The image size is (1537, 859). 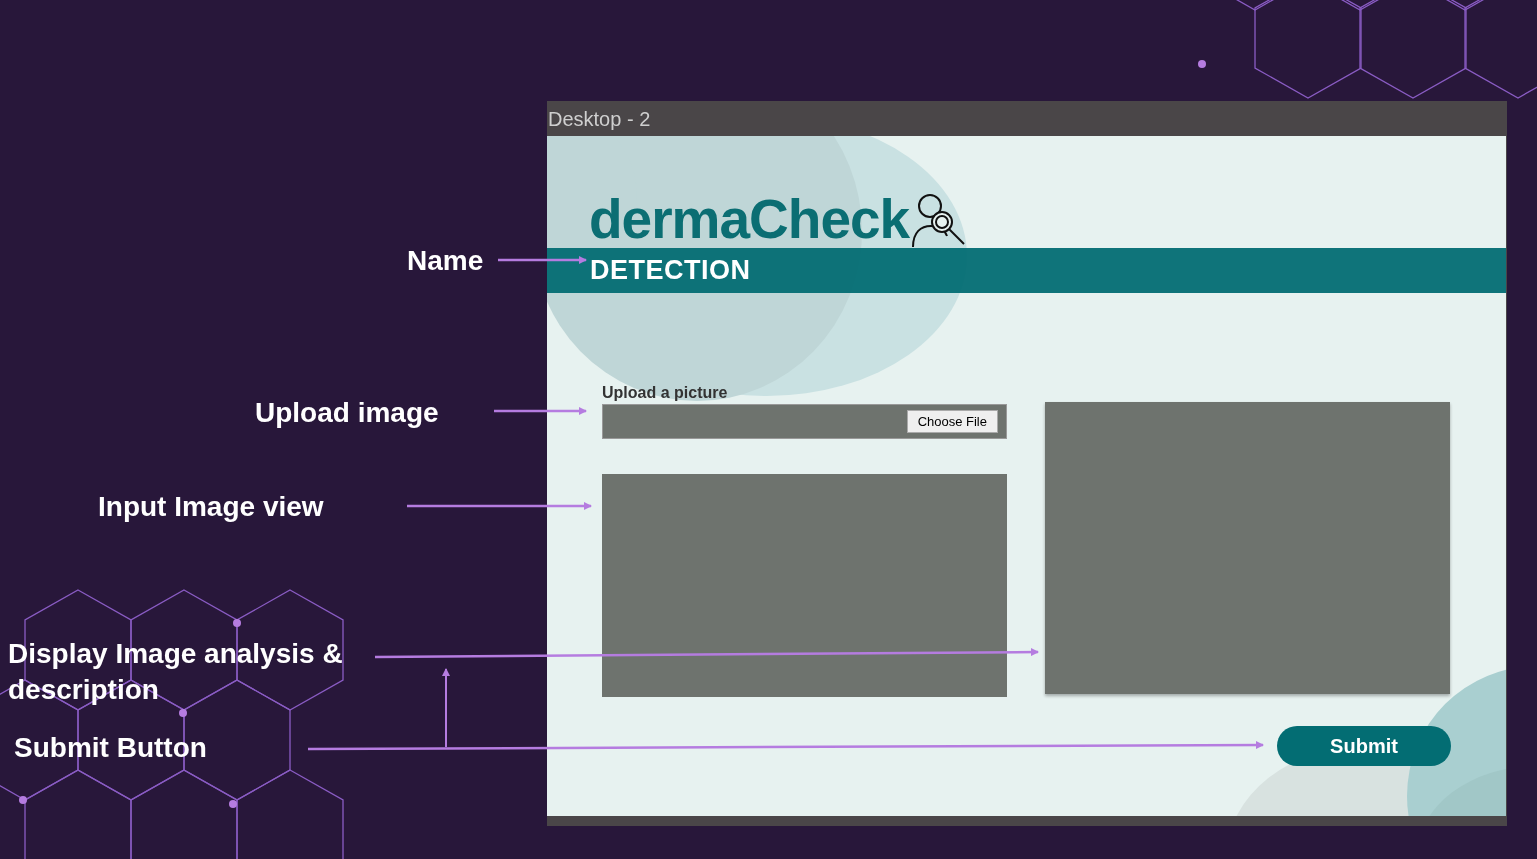 What do you see at coordinates (347, 413) in the screenshot?
I see `annotation-label: Upload image` at bounding box center [347, 413].